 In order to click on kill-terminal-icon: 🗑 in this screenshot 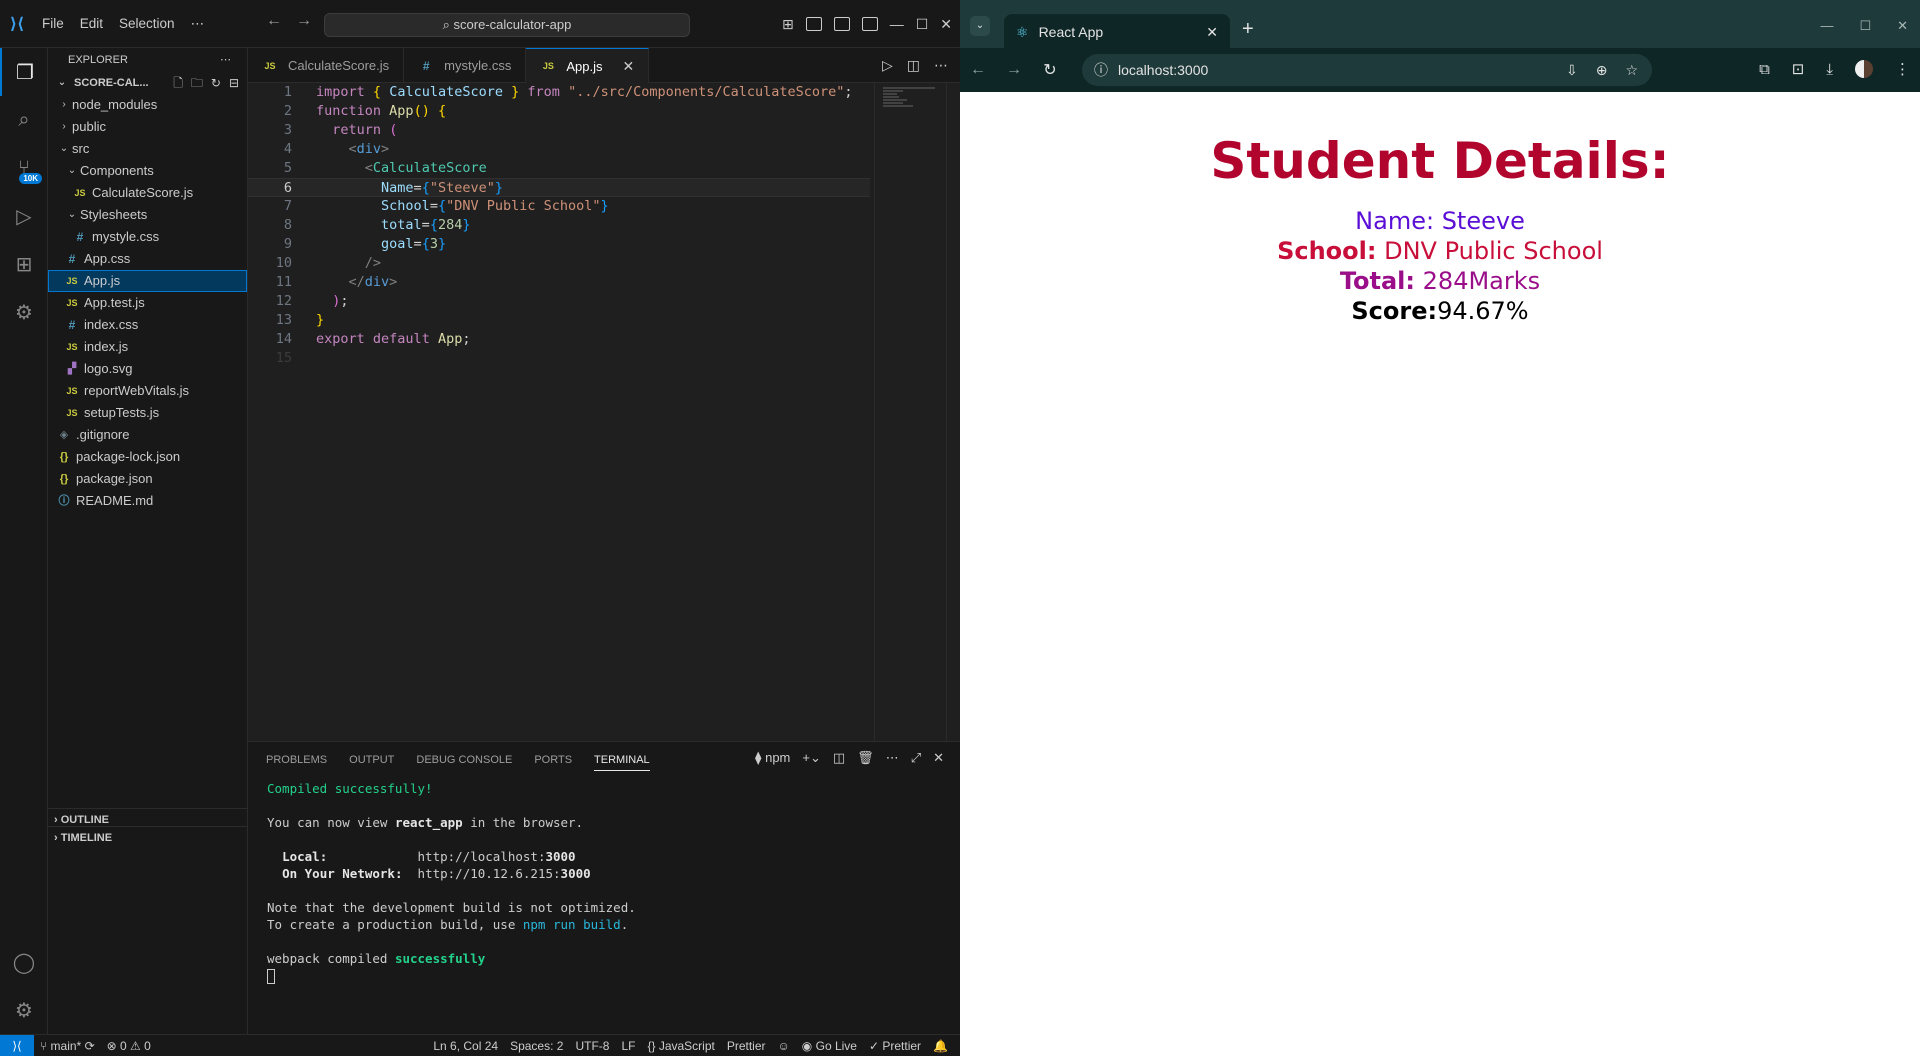, I will do `click(865, 758)`.